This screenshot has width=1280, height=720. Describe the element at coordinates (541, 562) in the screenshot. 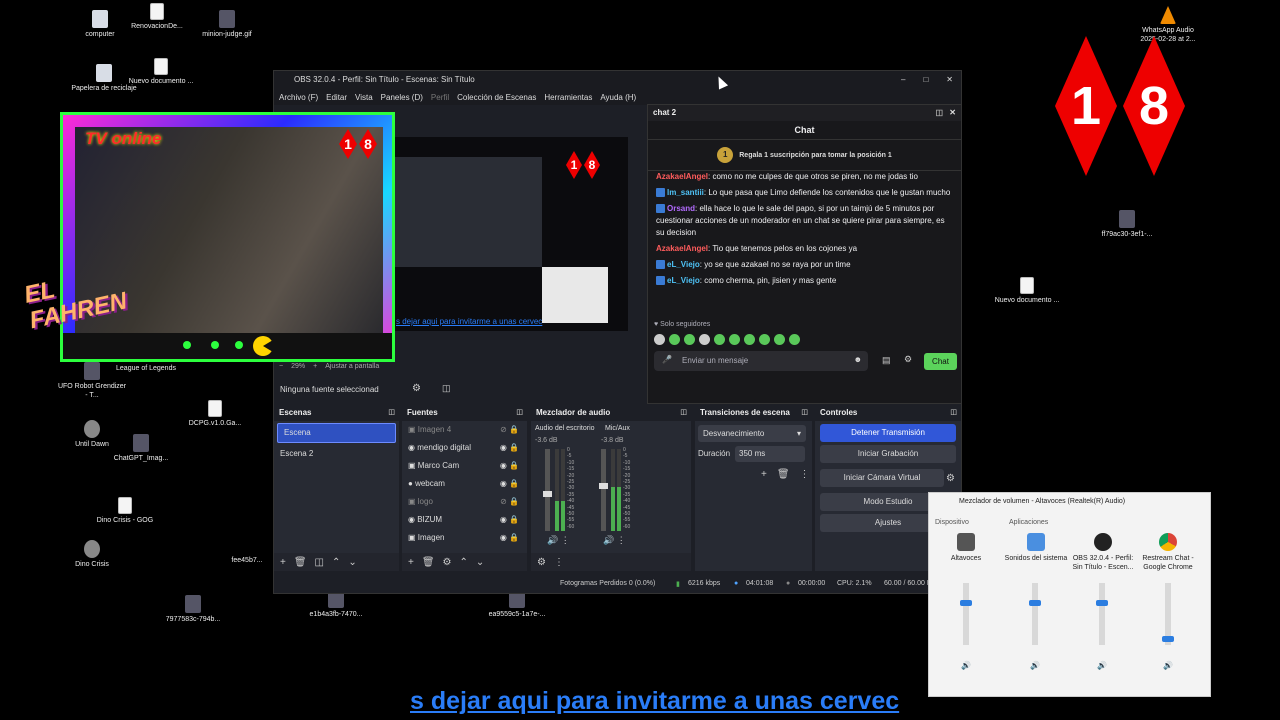

I see `mixer-settings-icon: ⚙` at that location.